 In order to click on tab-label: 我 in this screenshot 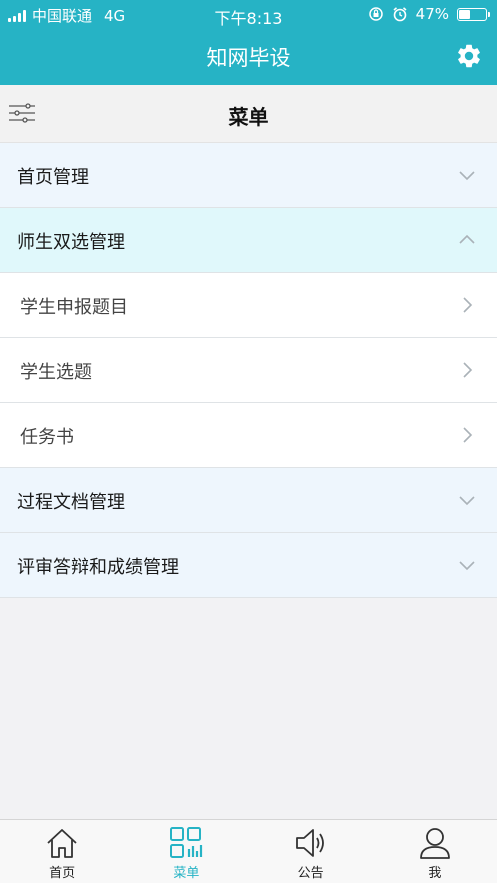, I will do `click(435, 873)`.